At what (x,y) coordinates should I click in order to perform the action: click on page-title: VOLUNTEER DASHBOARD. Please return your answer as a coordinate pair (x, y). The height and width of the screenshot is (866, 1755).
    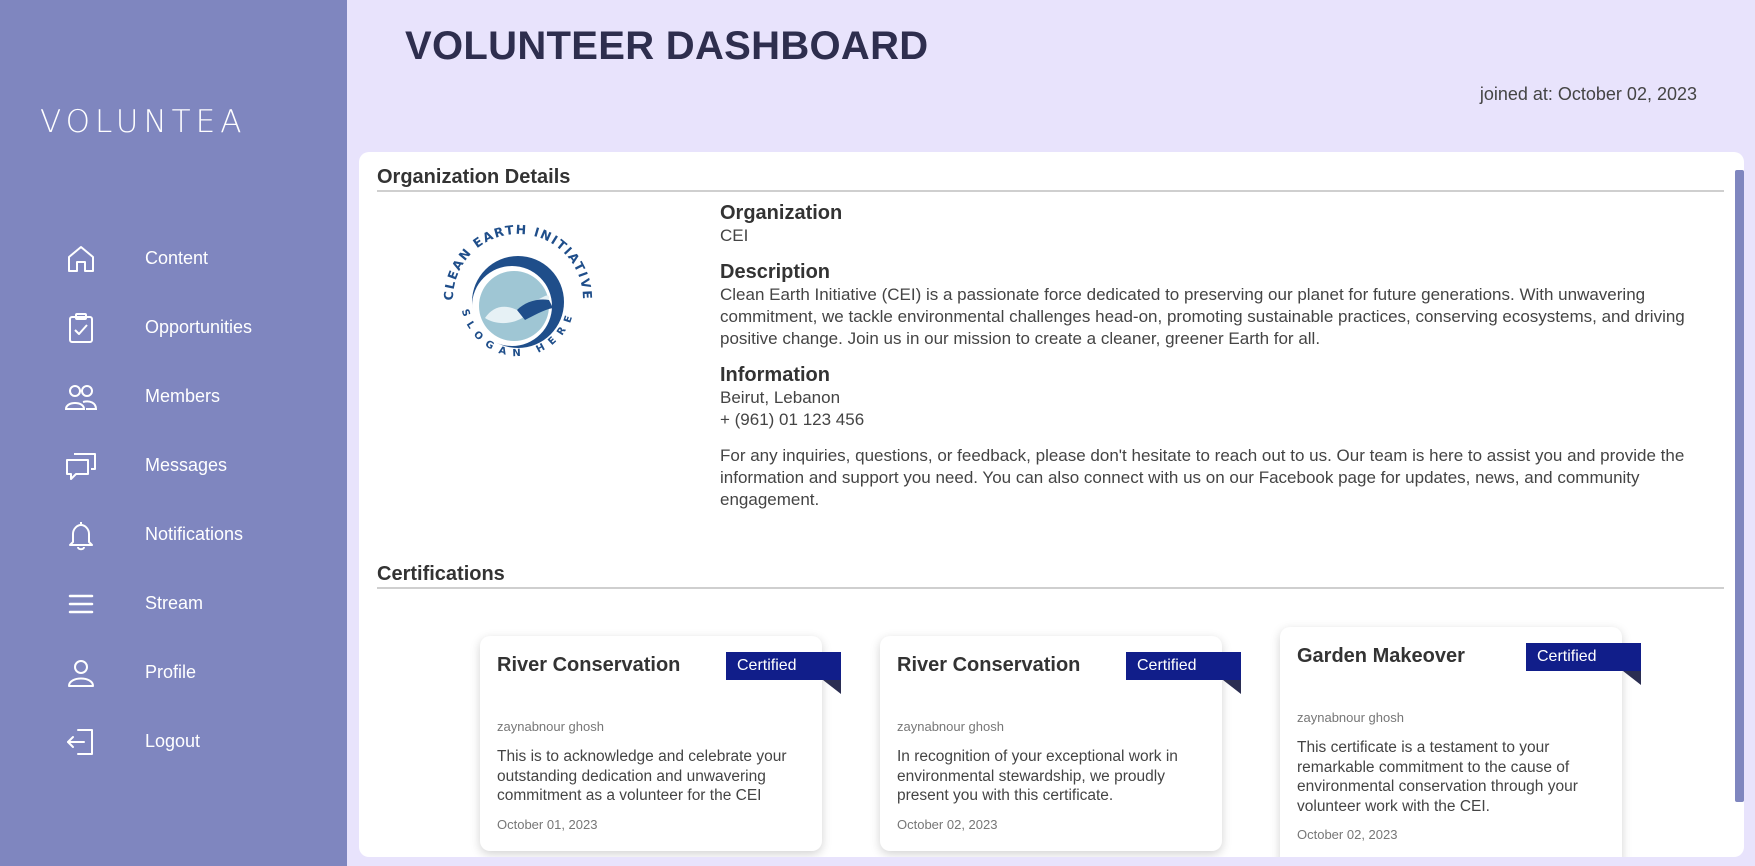
    Looking at the image, I should click on (667, 46).